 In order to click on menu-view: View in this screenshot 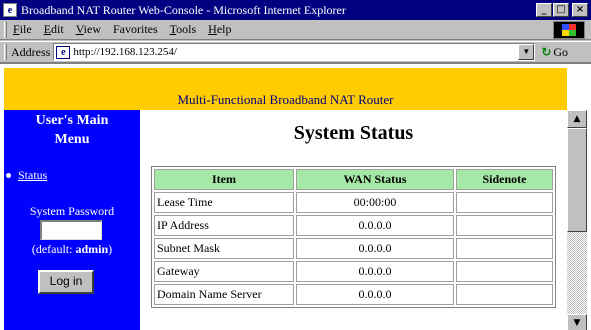, I will do `click(88, 29)`.